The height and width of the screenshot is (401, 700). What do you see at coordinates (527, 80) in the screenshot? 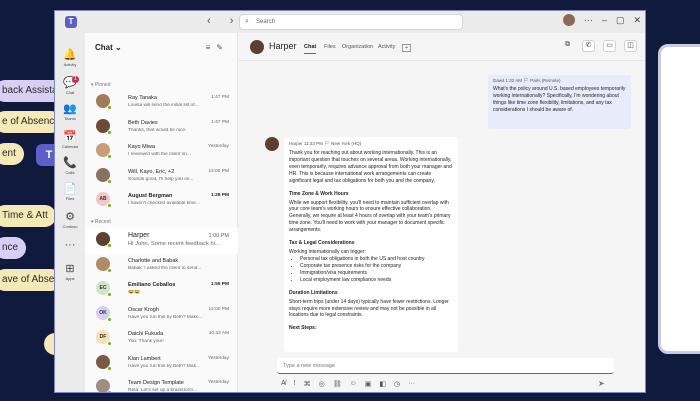
I see `message-meta: Dawit 1:32 AM 🏳 Paris (Remote)` at bounding box center [527, 80].